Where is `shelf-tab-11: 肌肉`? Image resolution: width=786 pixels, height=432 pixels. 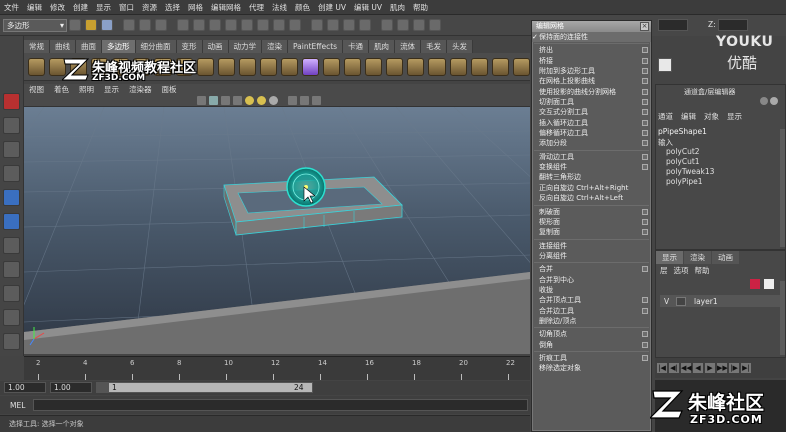
shelf-tab-11: 肌肉 is located at coordinates (382, 46).